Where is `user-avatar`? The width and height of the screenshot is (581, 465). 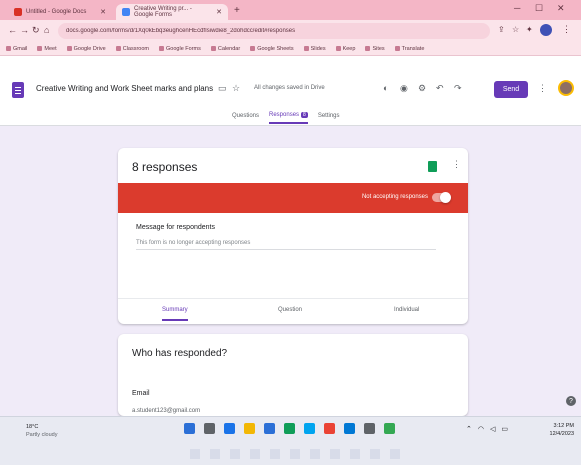 user-avatar is located at coordinates (566, 88).